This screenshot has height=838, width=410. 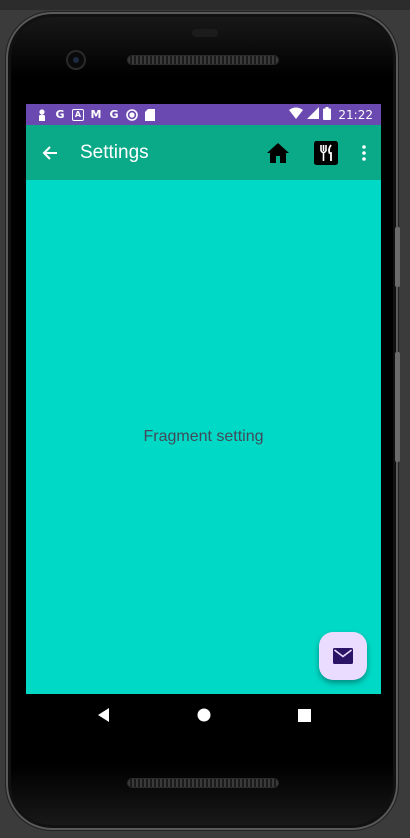 I want to click on system-icons: 21:22, so click(x=335, y=114).